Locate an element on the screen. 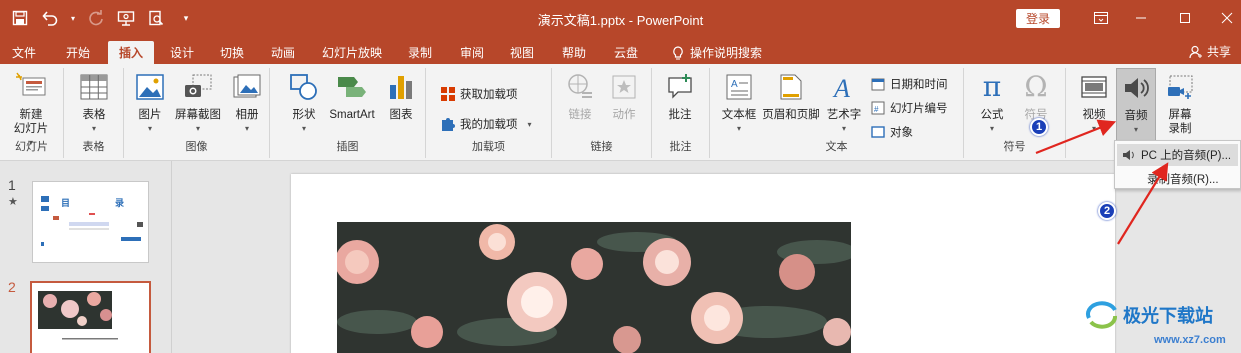 The width and height of the screenshot is (1241, 353). slide-thumbnail-panel: 1 ★ 目 录 2 is located at coordinates (86, 257).